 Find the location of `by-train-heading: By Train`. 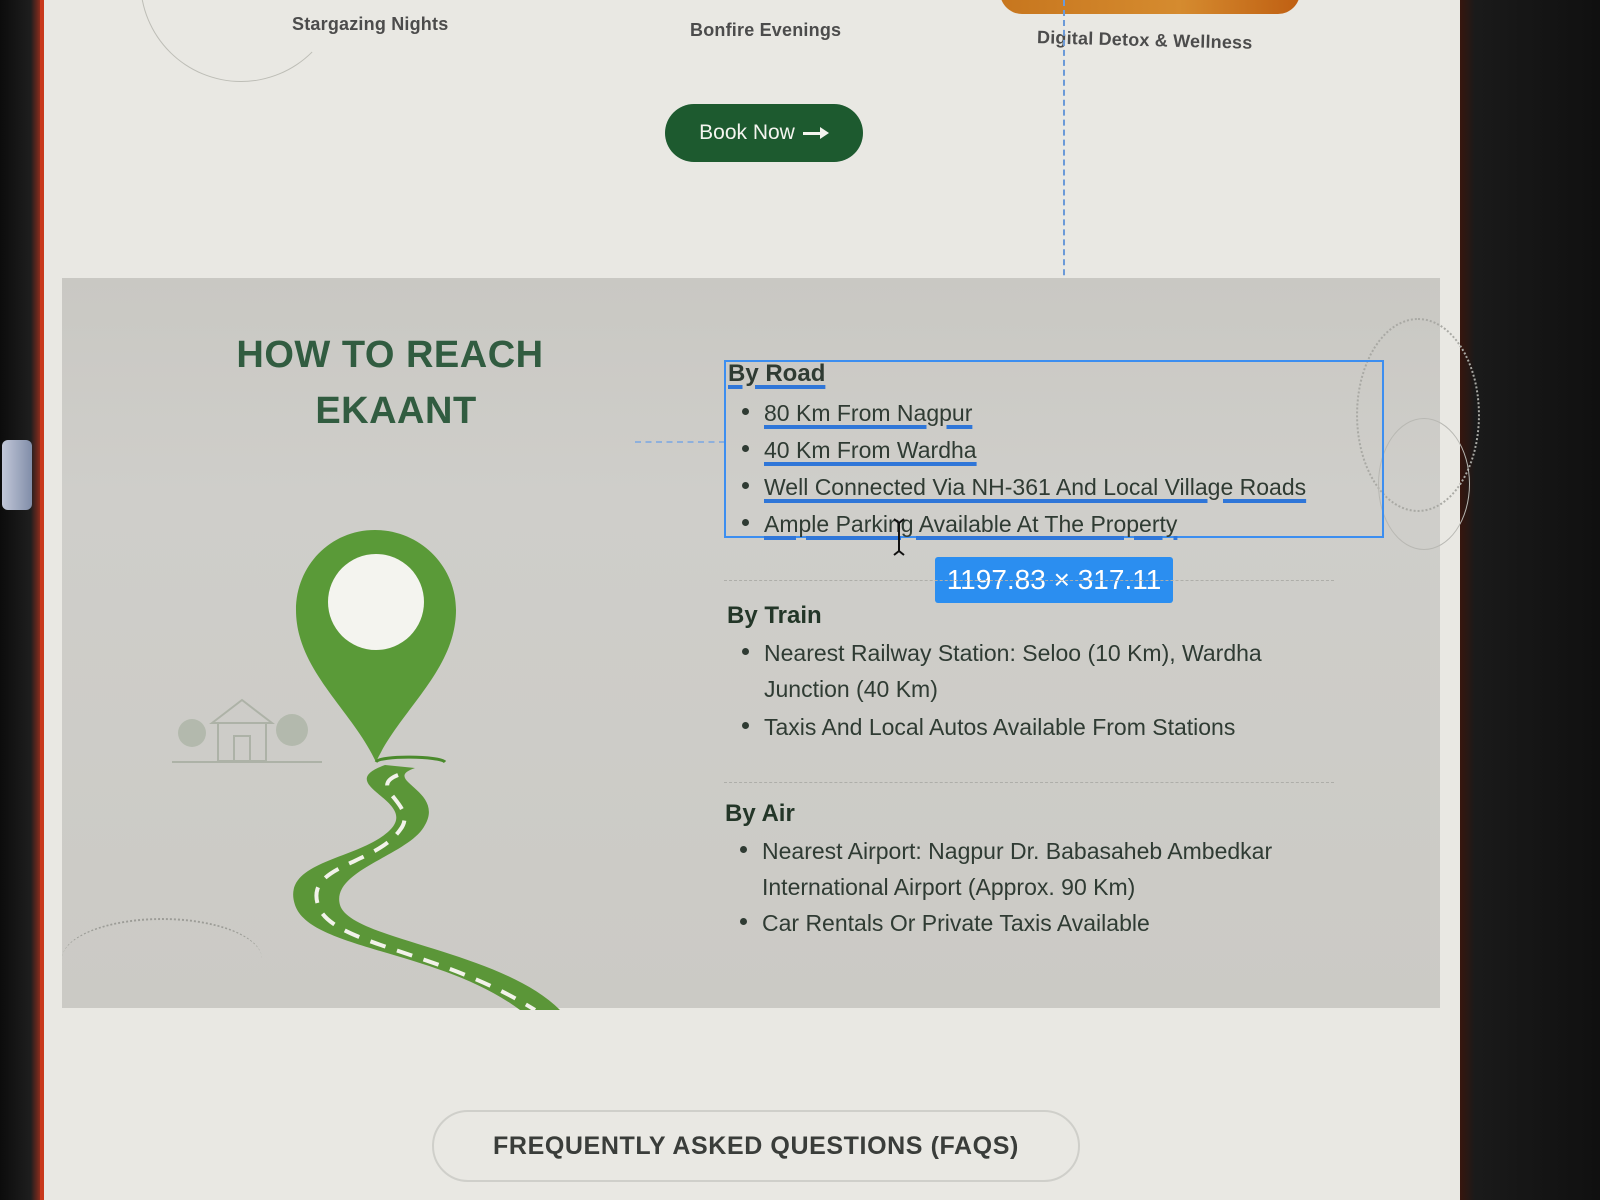

by-train-heading: By Train is located at coordinates (774, 615).